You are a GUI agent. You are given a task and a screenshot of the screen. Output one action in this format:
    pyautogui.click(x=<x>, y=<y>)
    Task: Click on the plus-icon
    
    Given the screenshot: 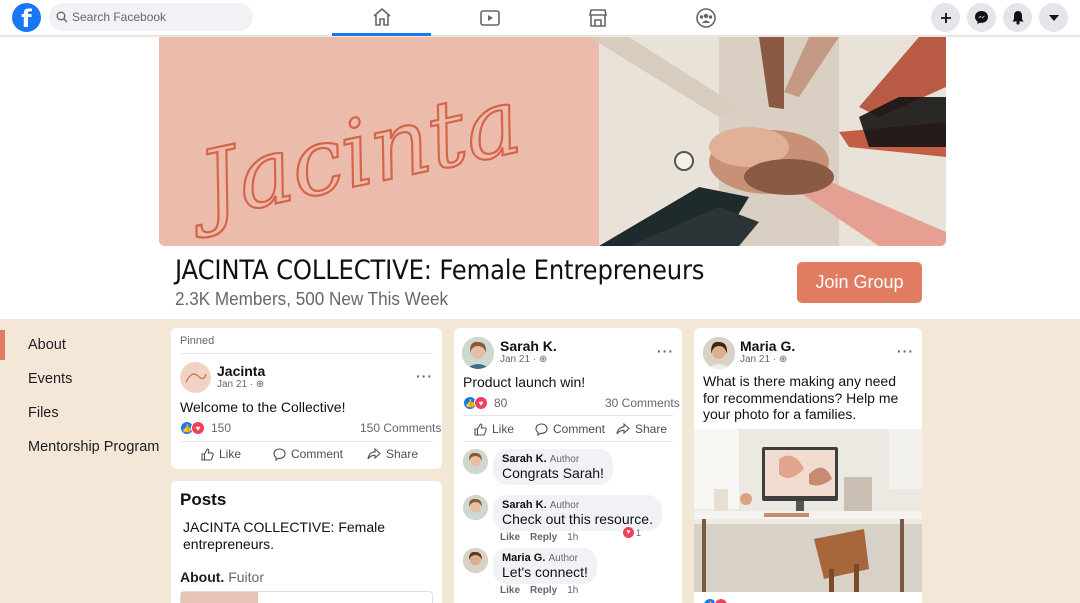 What is the action you would take?
    pyautogui.click(x=945, y=17)
    